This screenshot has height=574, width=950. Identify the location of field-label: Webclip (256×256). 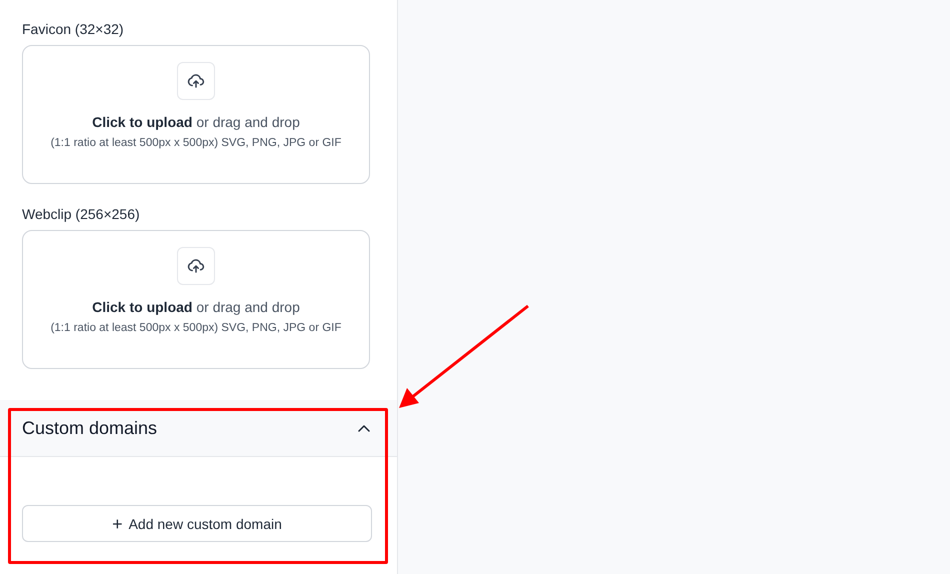
(81, 214).